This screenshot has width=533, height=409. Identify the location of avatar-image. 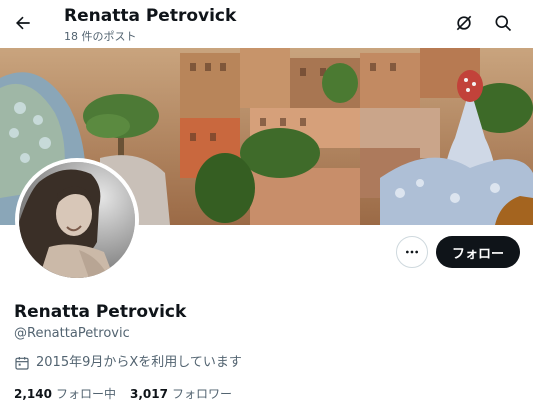
(77, 220).